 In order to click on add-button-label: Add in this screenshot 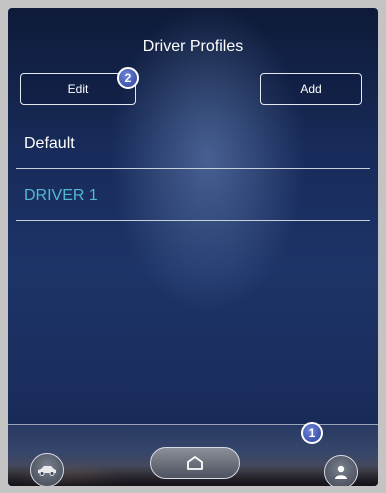, I will do `click(311, 89)`.